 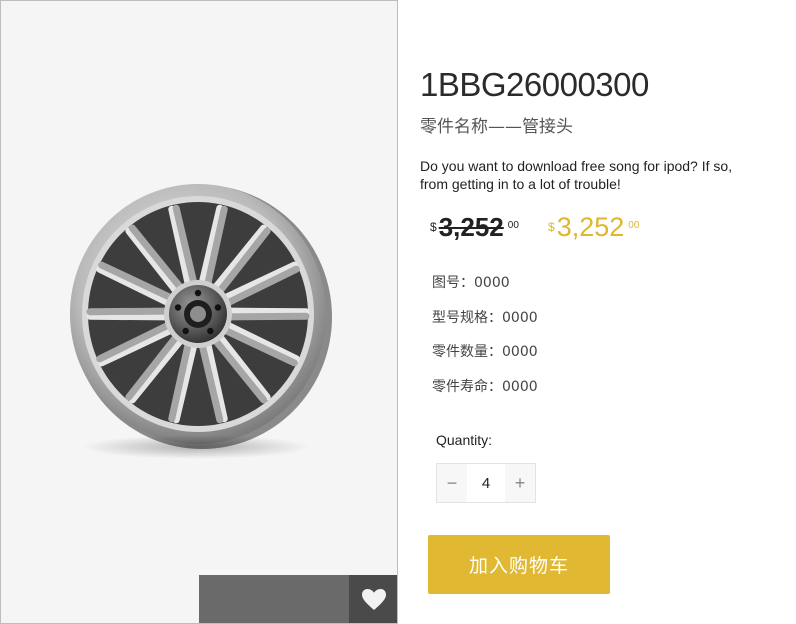 I want to click on part-number: 1BBG26000300, so click(x=534, y=84).